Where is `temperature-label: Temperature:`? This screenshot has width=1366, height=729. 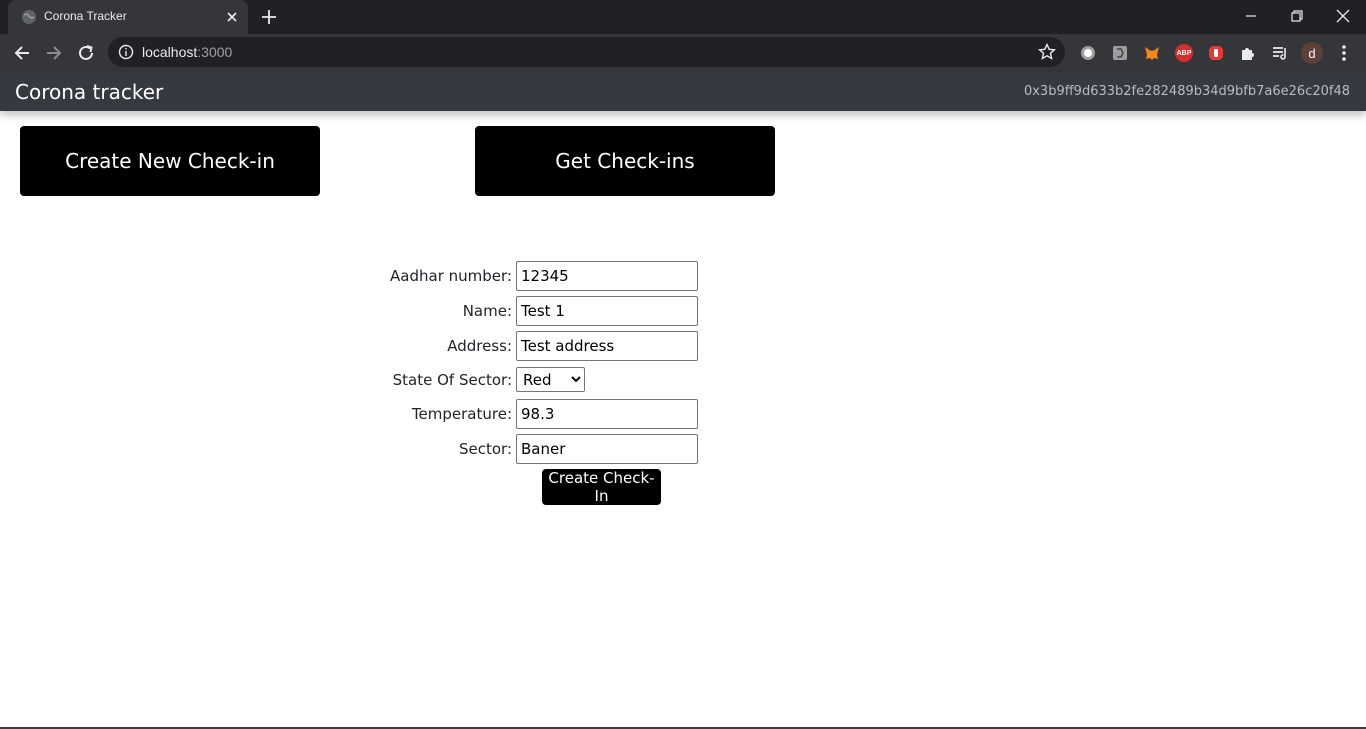 temperature-label: Temperature: is located at coordinates (461, 414).